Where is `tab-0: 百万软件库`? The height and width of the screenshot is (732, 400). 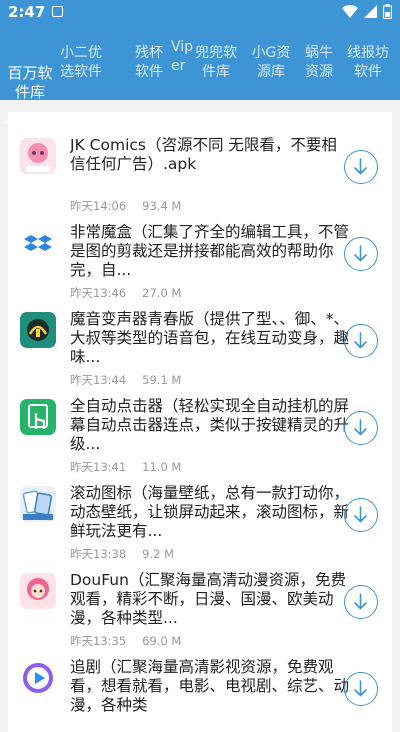 tab-0: 百万软件库 is located at coordinates (30, 83).